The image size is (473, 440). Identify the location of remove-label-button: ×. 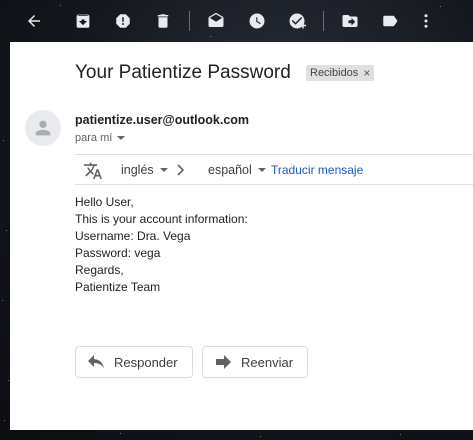
(366, 73).